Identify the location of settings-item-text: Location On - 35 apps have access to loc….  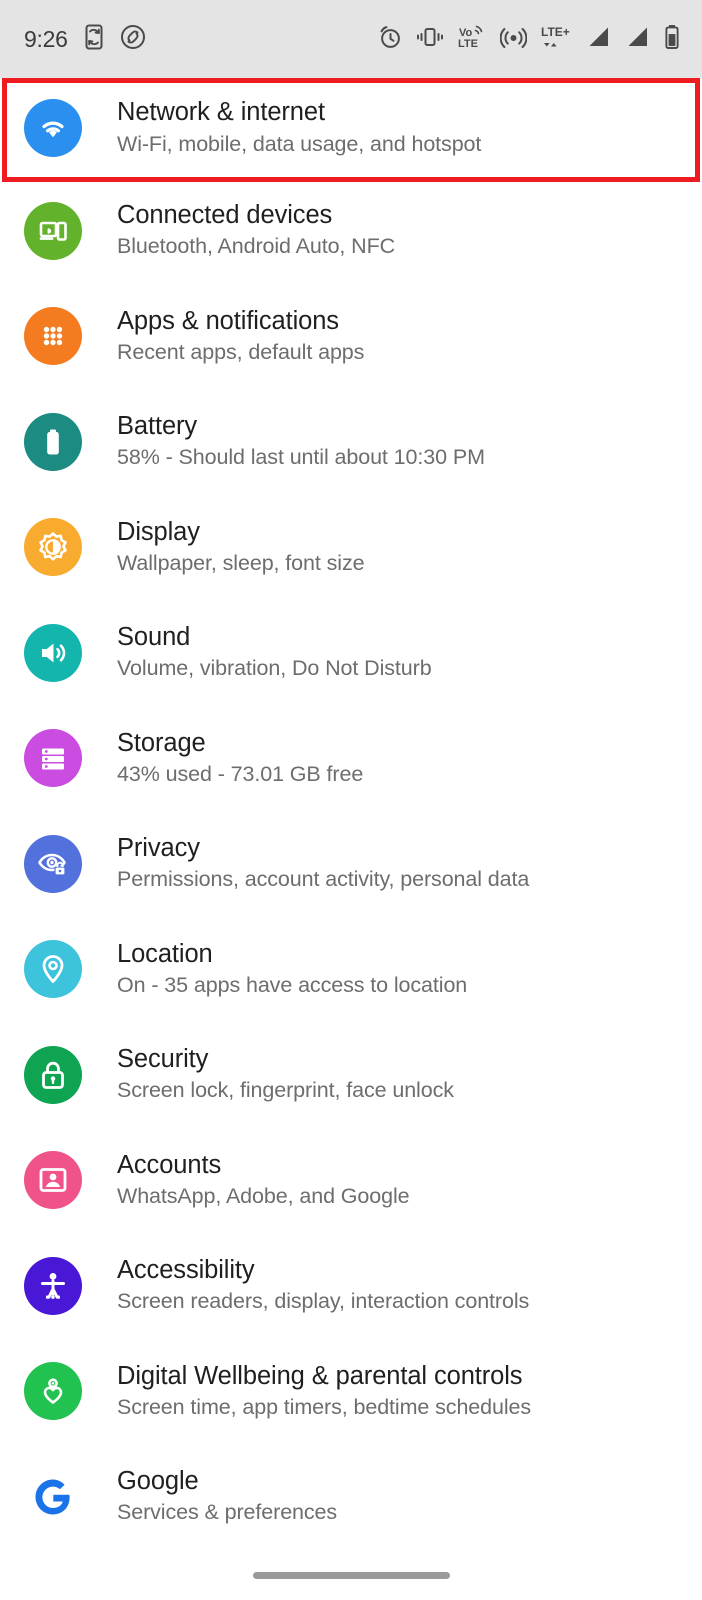
(292, 969).